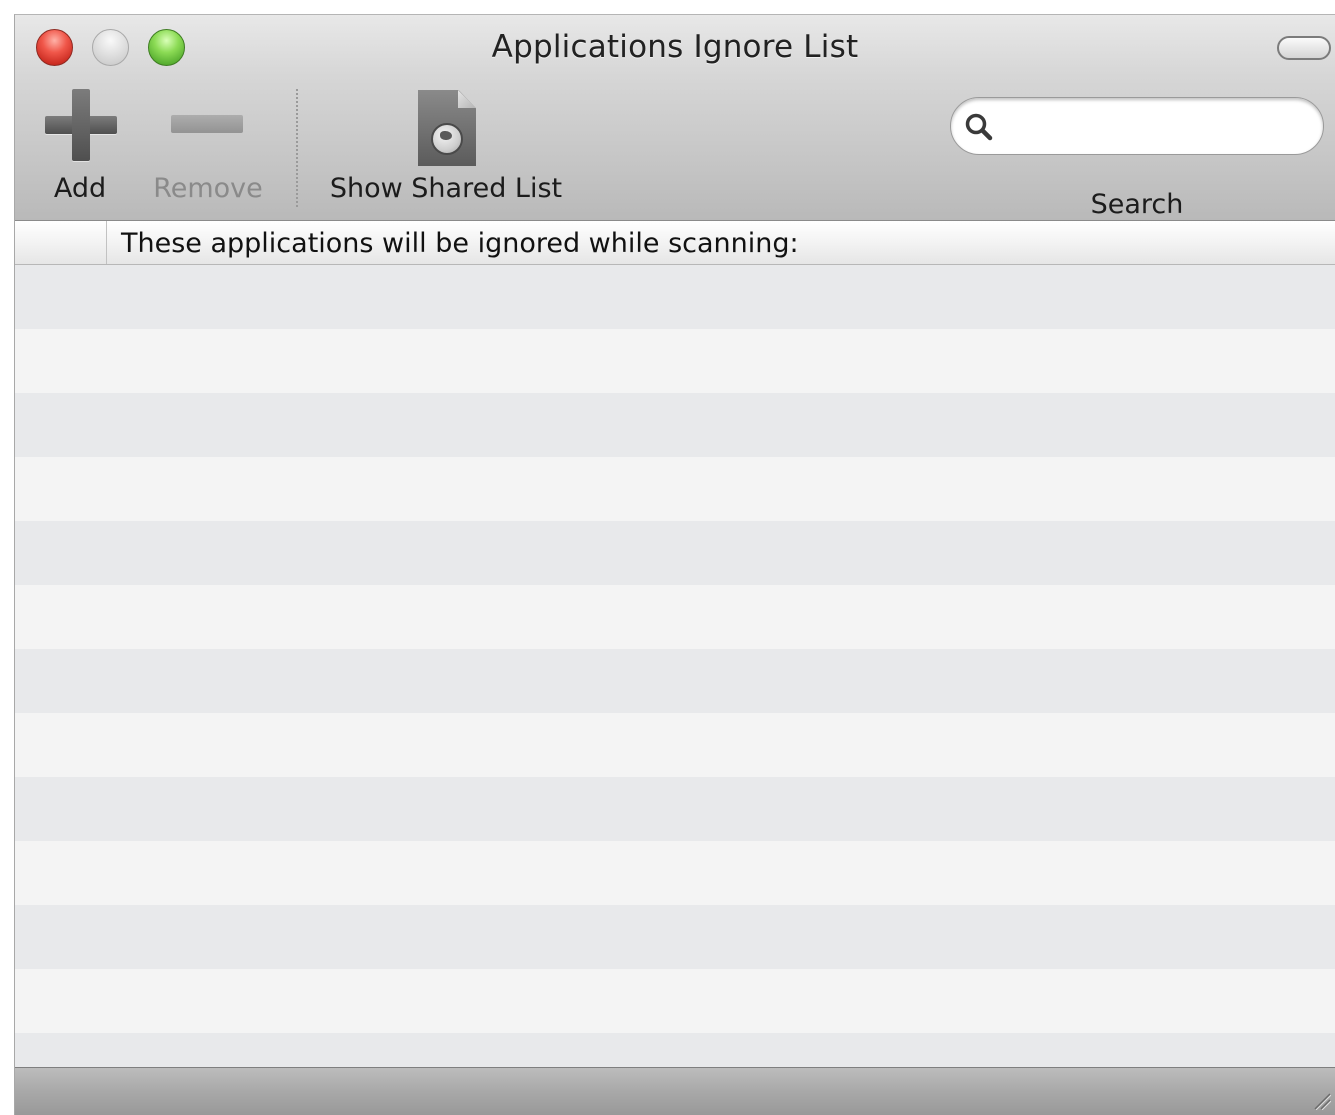 Image resolution: width=1335 pixels, height=1115 pixels. What do you see at coordinates (297, 148) in the screenshot?
I see `toolbar-separator` at bounding box center [297, 148].